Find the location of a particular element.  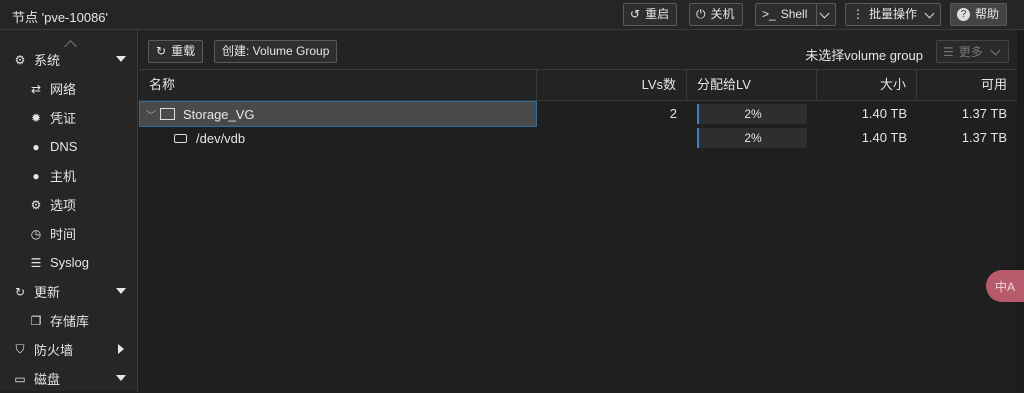

gear-icon: ⚙ is located at coordinates (36, 204).